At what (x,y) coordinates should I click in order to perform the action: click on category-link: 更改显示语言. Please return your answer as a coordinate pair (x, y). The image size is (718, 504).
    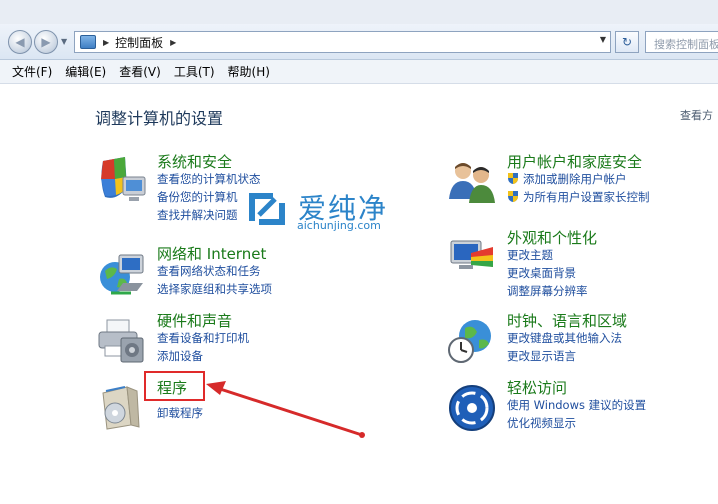
    Looking at the image, I should click on (541, 356).